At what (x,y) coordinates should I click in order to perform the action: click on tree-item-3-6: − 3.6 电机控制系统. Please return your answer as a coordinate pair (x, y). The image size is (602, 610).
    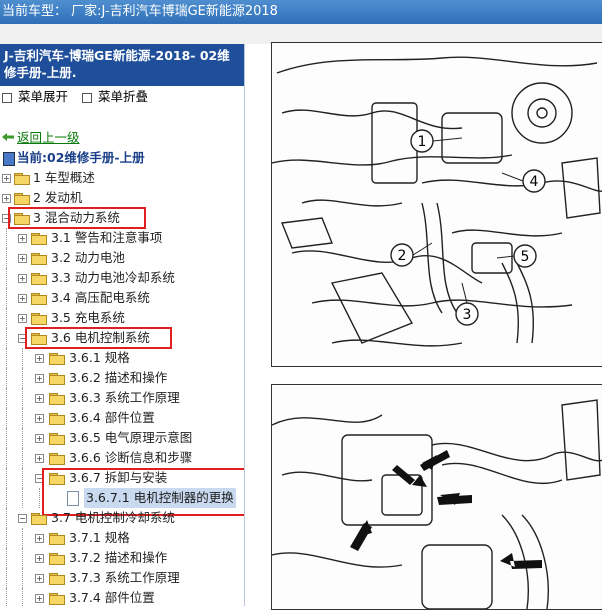
    Looking at the image, I should click on (122, 338).